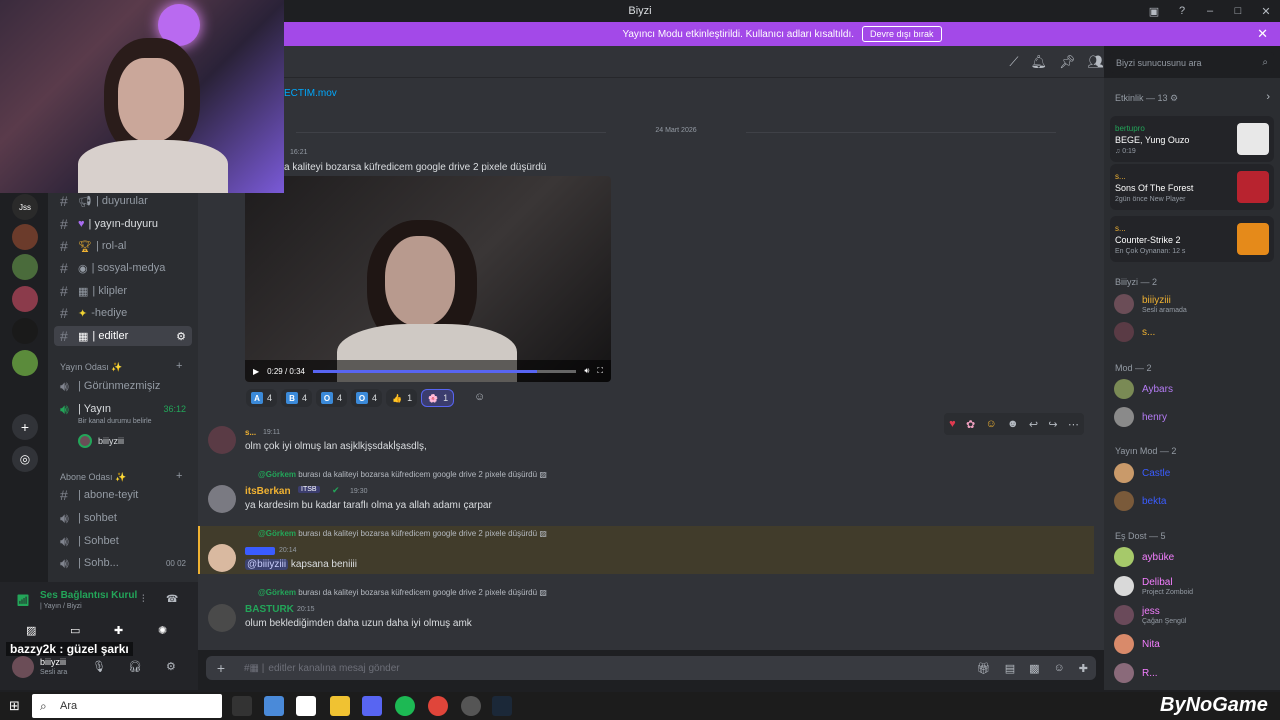 This screenshot has height=720, width=1280. I want to click on user-settings-icon: ⚙, so click(171, 666).